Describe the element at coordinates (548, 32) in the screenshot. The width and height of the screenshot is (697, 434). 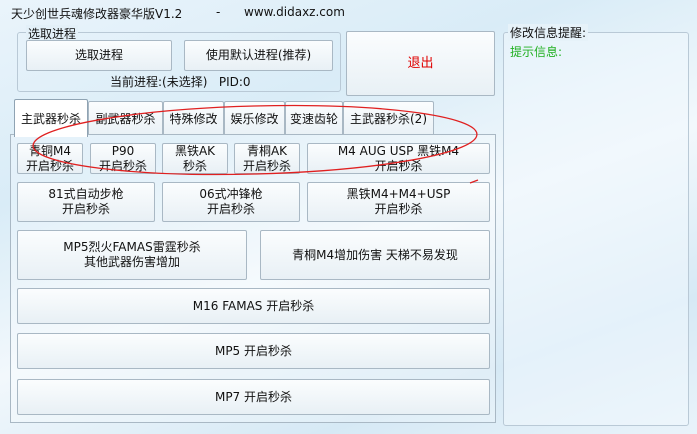
I see `info-group-label: 修改信息提醒:` at that location.